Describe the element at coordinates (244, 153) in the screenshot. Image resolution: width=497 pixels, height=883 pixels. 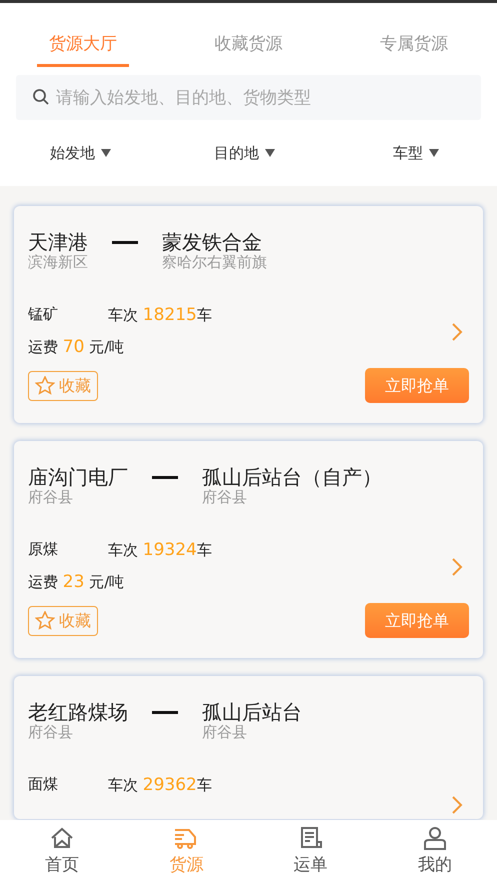
I see `filter-dropdown: 目的地` at that location.